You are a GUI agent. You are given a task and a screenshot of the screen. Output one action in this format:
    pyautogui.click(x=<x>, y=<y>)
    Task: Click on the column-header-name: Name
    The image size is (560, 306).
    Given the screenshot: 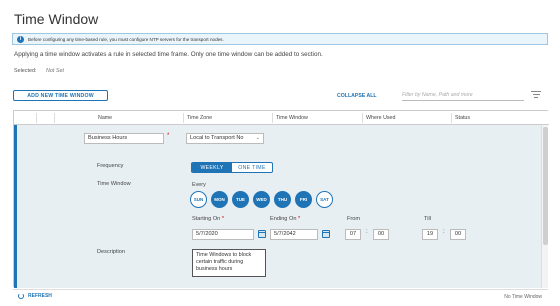 What is the action you would take?
    pyautogui.click(x=105, y=118)
    